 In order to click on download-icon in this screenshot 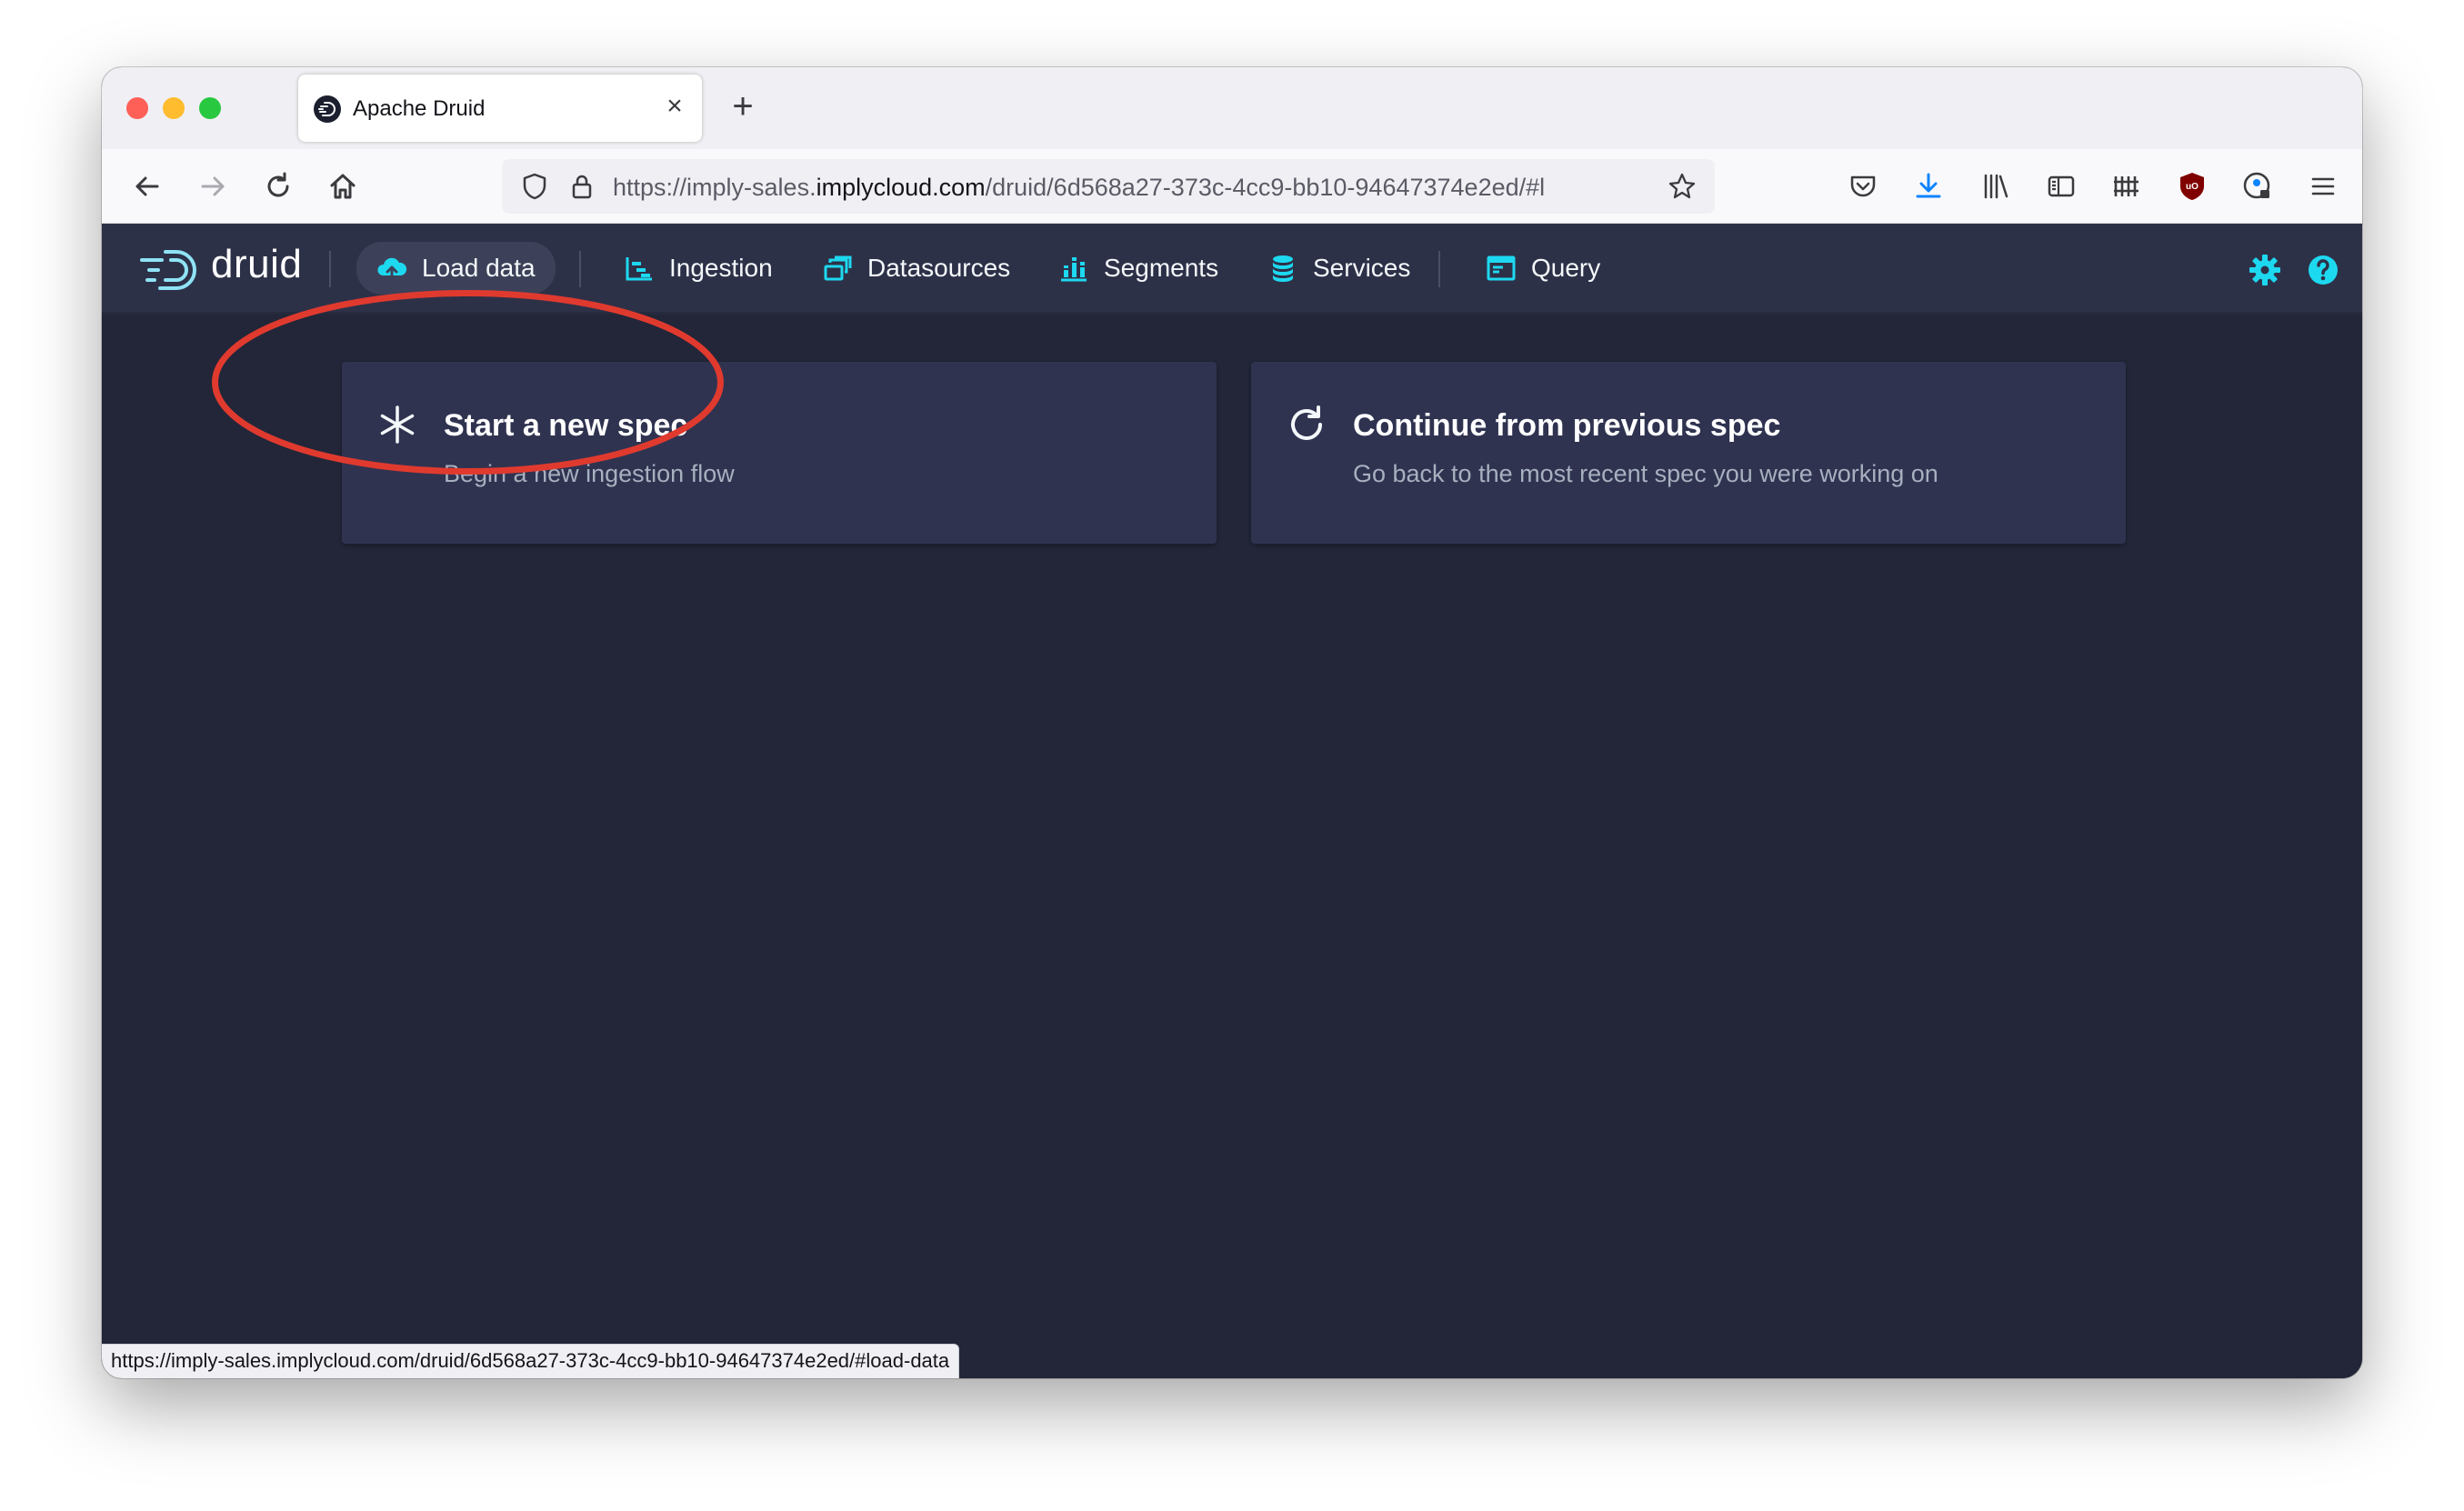, I will do `click(1929, 185)`.